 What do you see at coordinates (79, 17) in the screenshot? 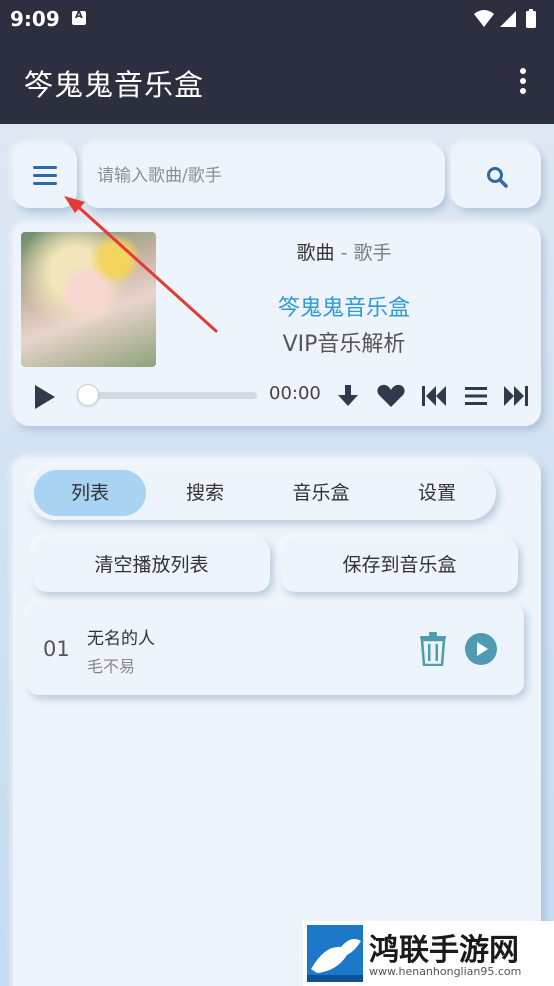
I see `notification-icon` at bounding box center [79, 17].